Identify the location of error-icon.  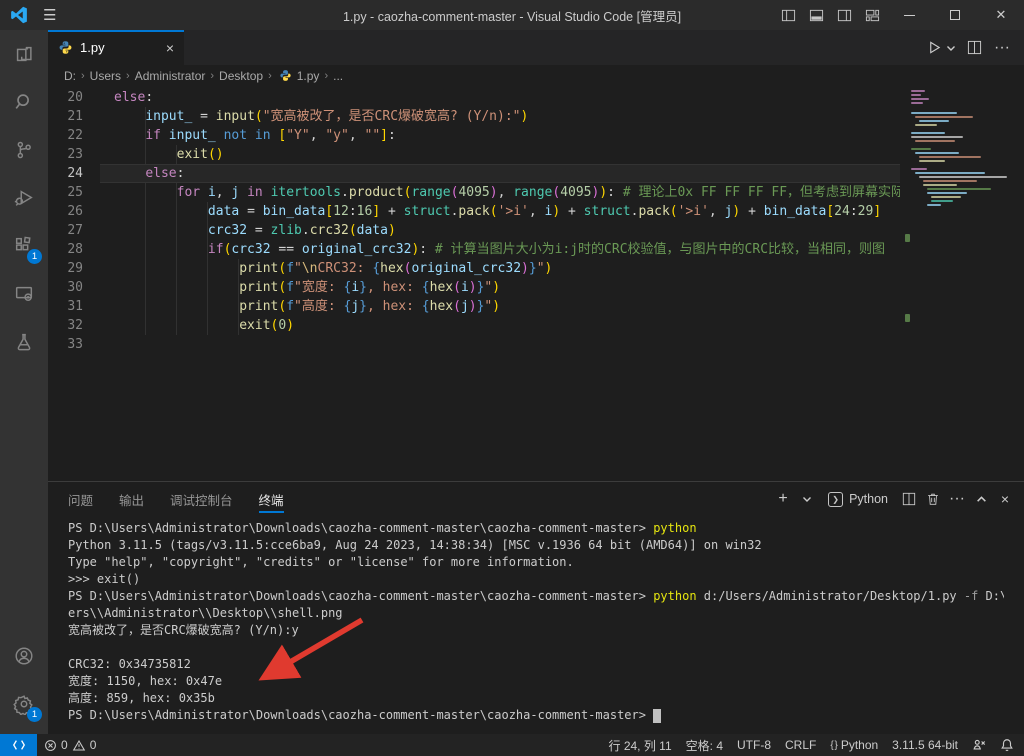
(50, 745).